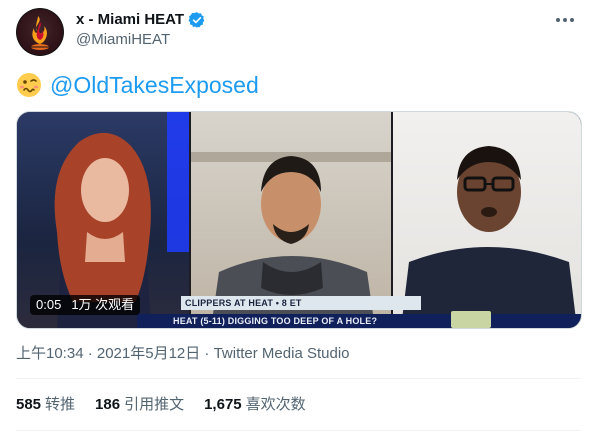 This screenshot has width=597, height=432. I want to click on mention-link: @OldTakesExposed, so click(154, 85).